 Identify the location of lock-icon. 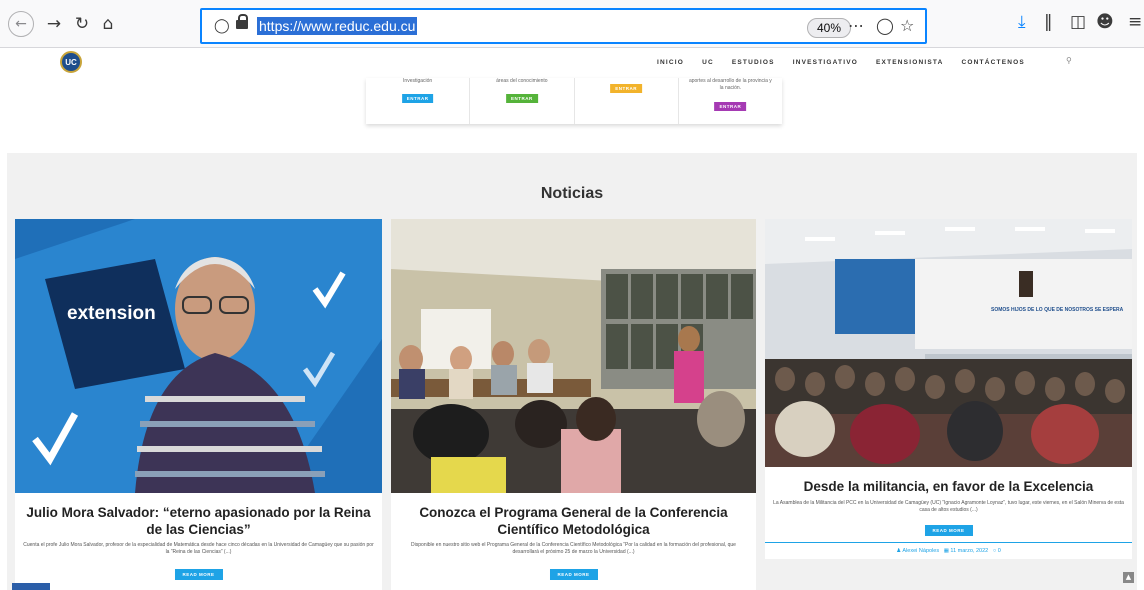
(242, 22).